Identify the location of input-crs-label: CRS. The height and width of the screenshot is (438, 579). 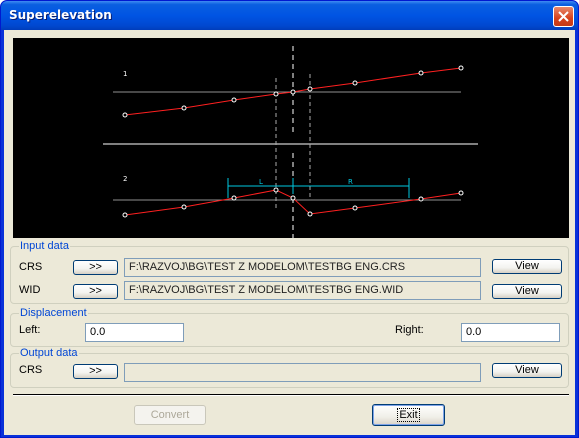
(31, 267).